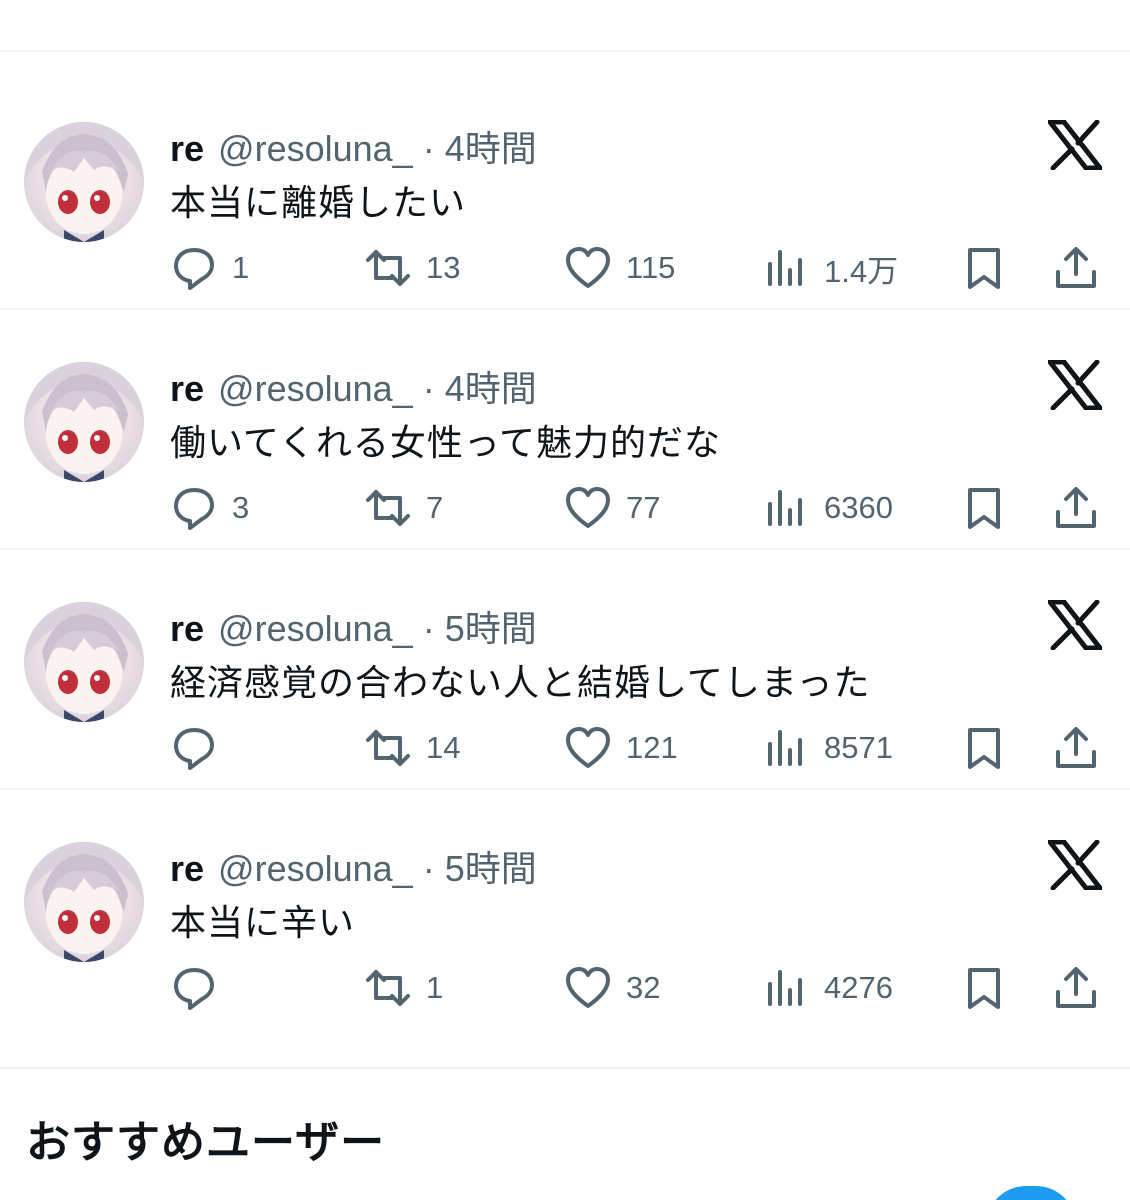  I want to click on like-button: 115, so click(619, 268).